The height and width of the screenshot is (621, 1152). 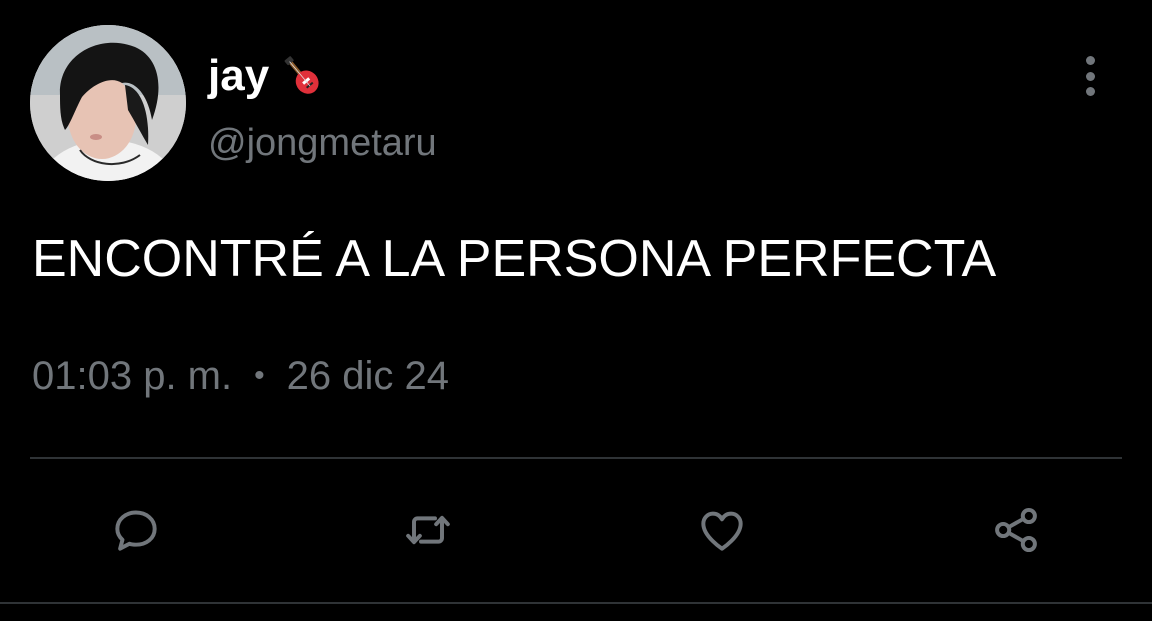 I want to click on author-name-row: jay, so click(x=266, y=76).